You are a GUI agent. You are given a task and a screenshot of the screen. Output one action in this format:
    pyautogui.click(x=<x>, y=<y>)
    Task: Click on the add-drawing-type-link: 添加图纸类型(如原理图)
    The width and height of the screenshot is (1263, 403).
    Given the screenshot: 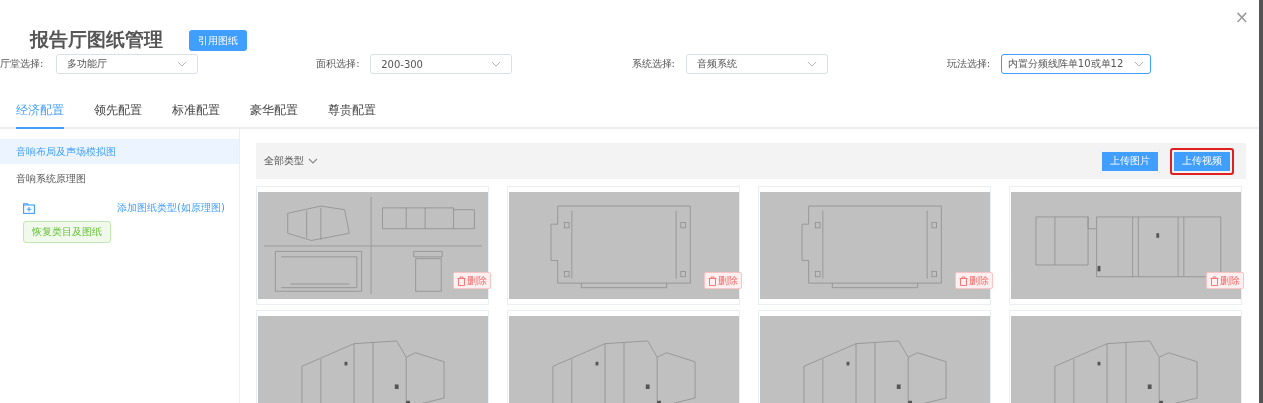 What is the action you would take?
    pyautogui.click(x=171, y=208)
    